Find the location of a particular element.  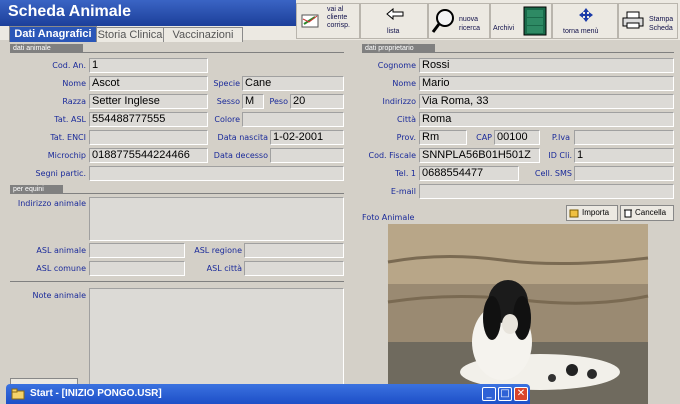

close-button: ✕ is located at coordinates (521, 394).